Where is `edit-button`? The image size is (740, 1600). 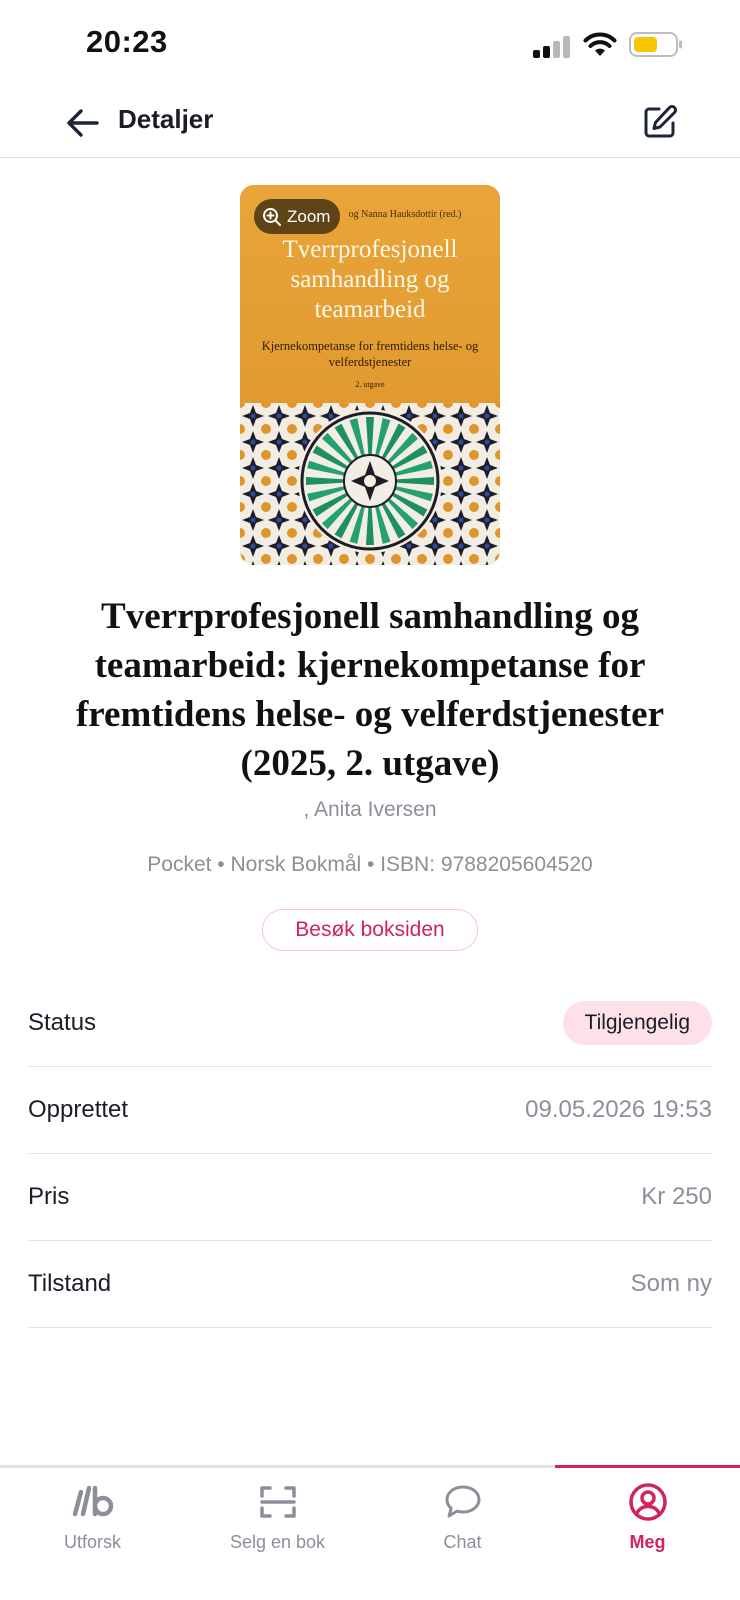
edit-button is located at coordinates (660, 122).